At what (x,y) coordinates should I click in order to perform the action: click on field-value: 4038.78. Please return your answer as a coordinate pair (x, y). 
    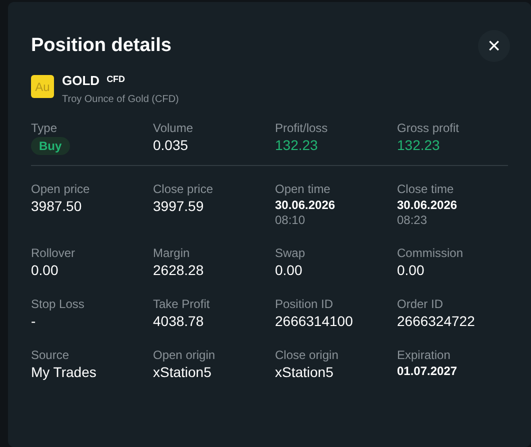
    Looking at the image, I should click on (179, 321).